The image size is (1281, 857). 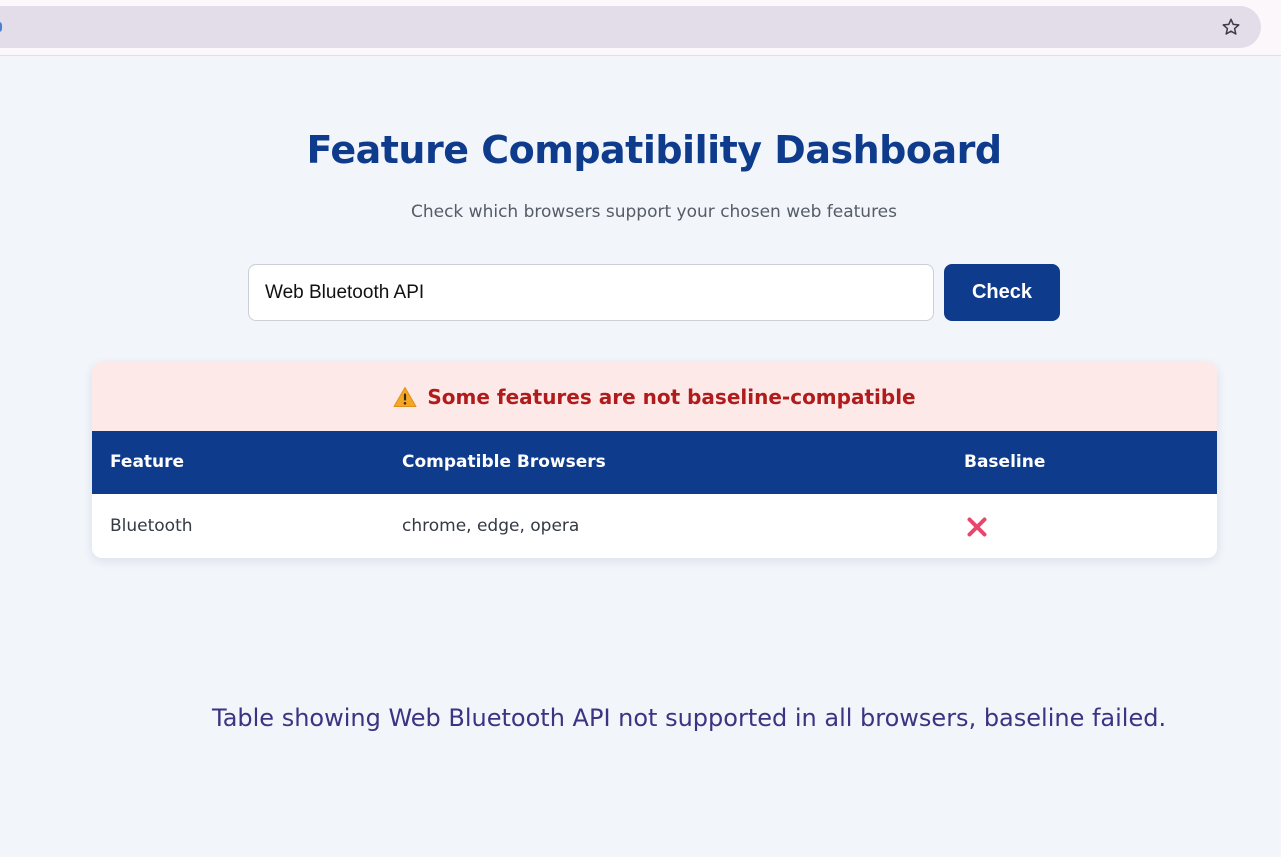 What do you see at coordinates (504, 462) in the screenshot?
I see `column-header-browsers: Compatible Browsers` at bounding box center [504, 462].